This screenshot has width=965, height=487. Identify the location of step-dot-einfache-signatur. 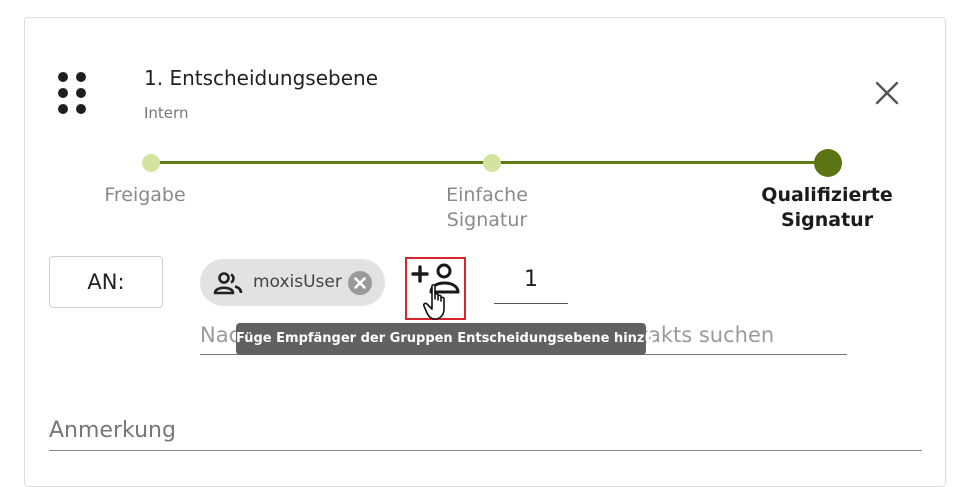
(492, 163).